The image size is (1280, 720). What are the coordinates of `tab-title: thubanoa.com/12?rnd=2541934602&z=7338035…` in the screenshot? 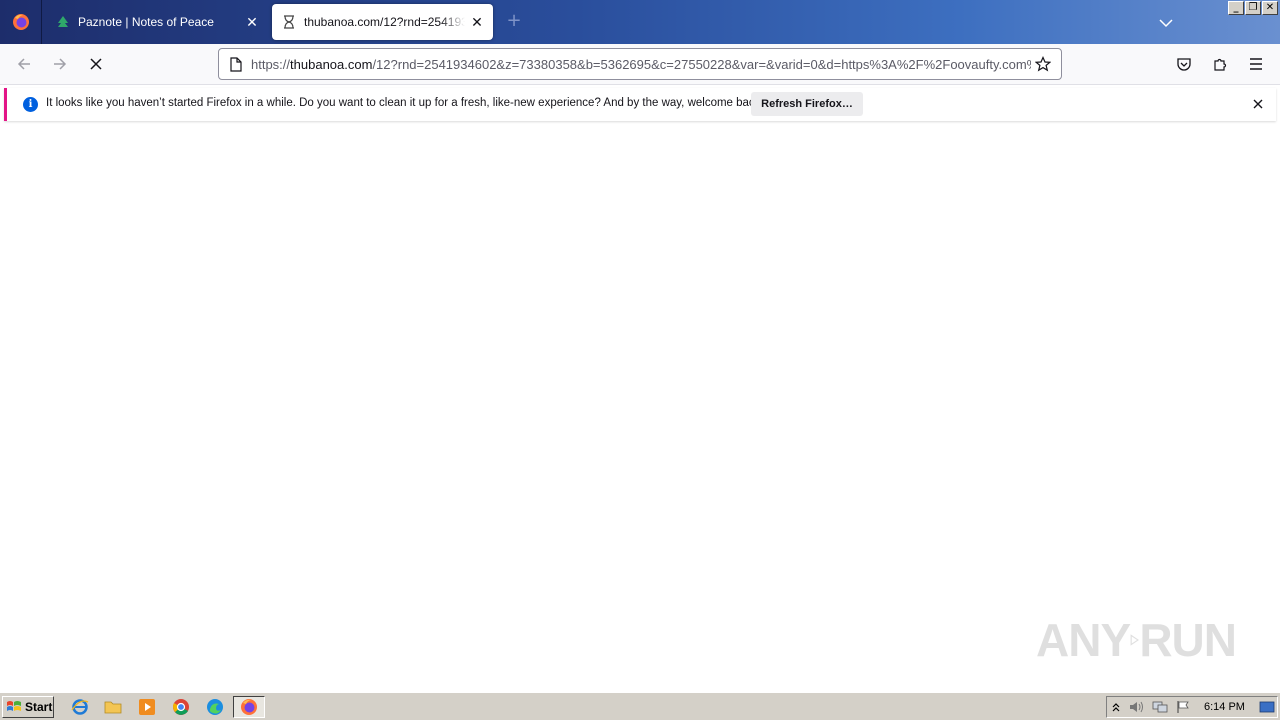 It's located at (384, 22).